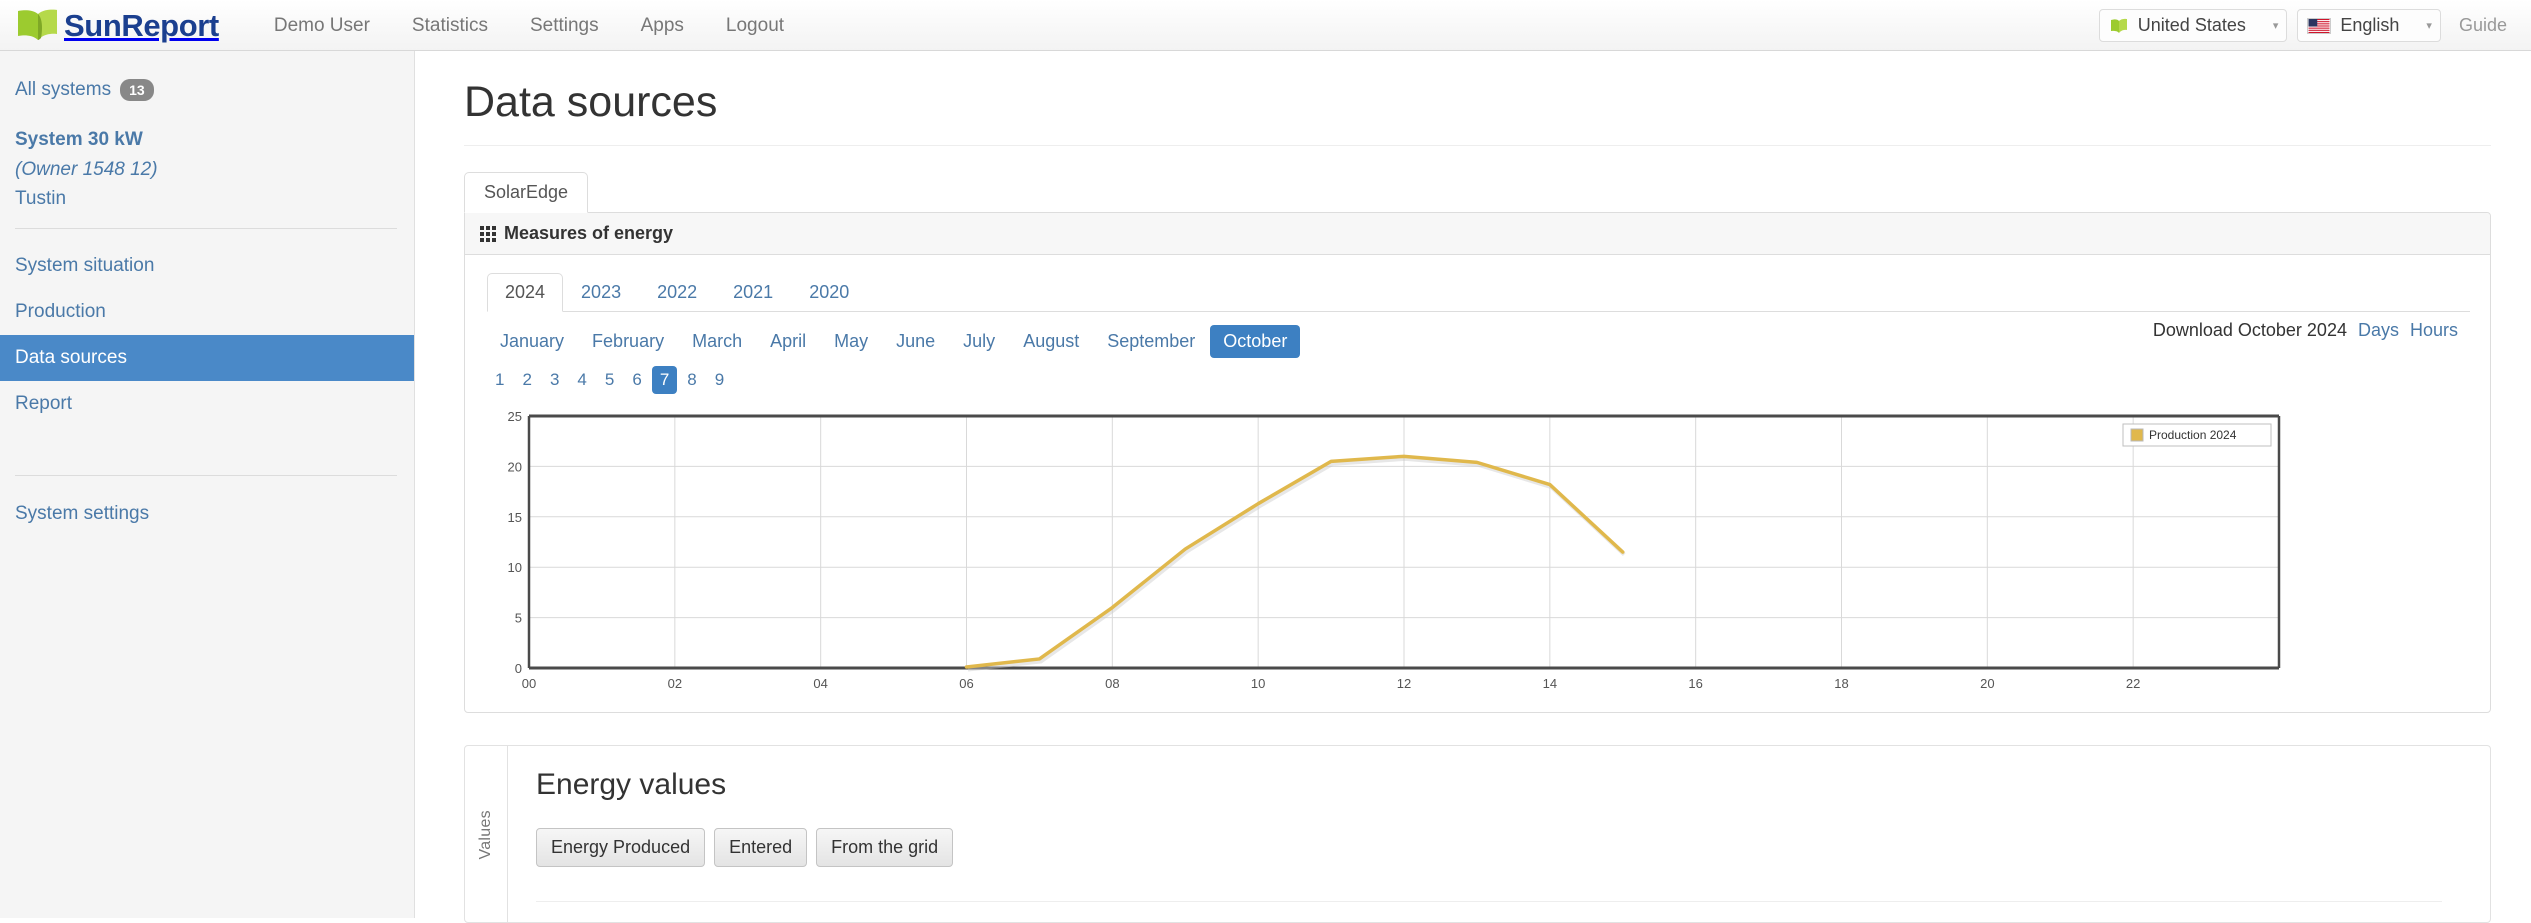 The image size is (2531, 923). Describe the element at coordinates (621, 848) in the screenshot. I see `energy-produced-button: Energy Produced` at that location.